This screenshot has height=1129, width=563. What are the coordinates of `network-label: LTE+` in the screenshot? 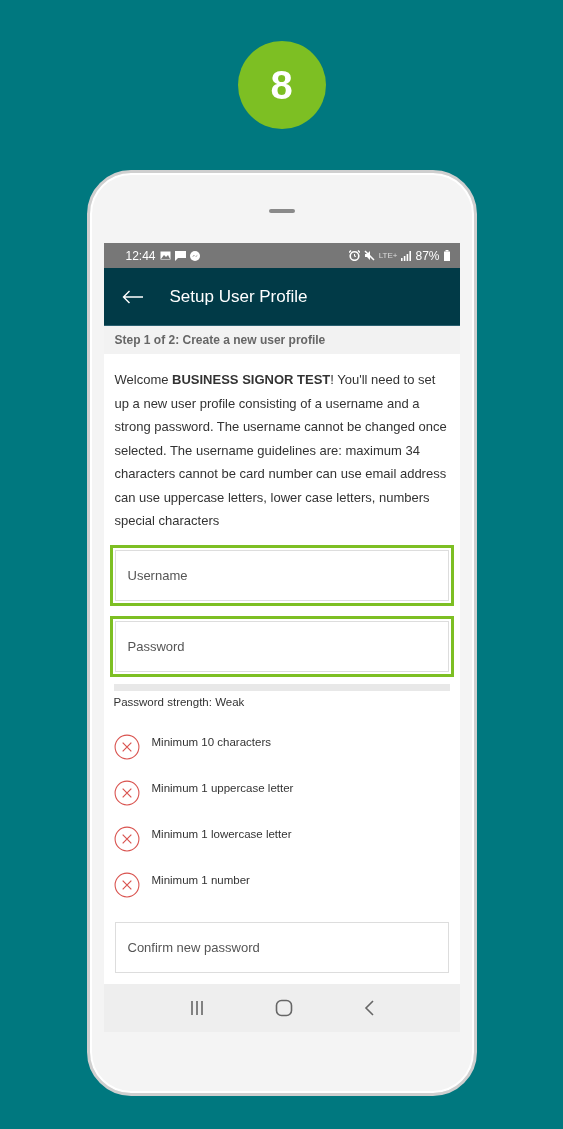 It's located at (388, 255).